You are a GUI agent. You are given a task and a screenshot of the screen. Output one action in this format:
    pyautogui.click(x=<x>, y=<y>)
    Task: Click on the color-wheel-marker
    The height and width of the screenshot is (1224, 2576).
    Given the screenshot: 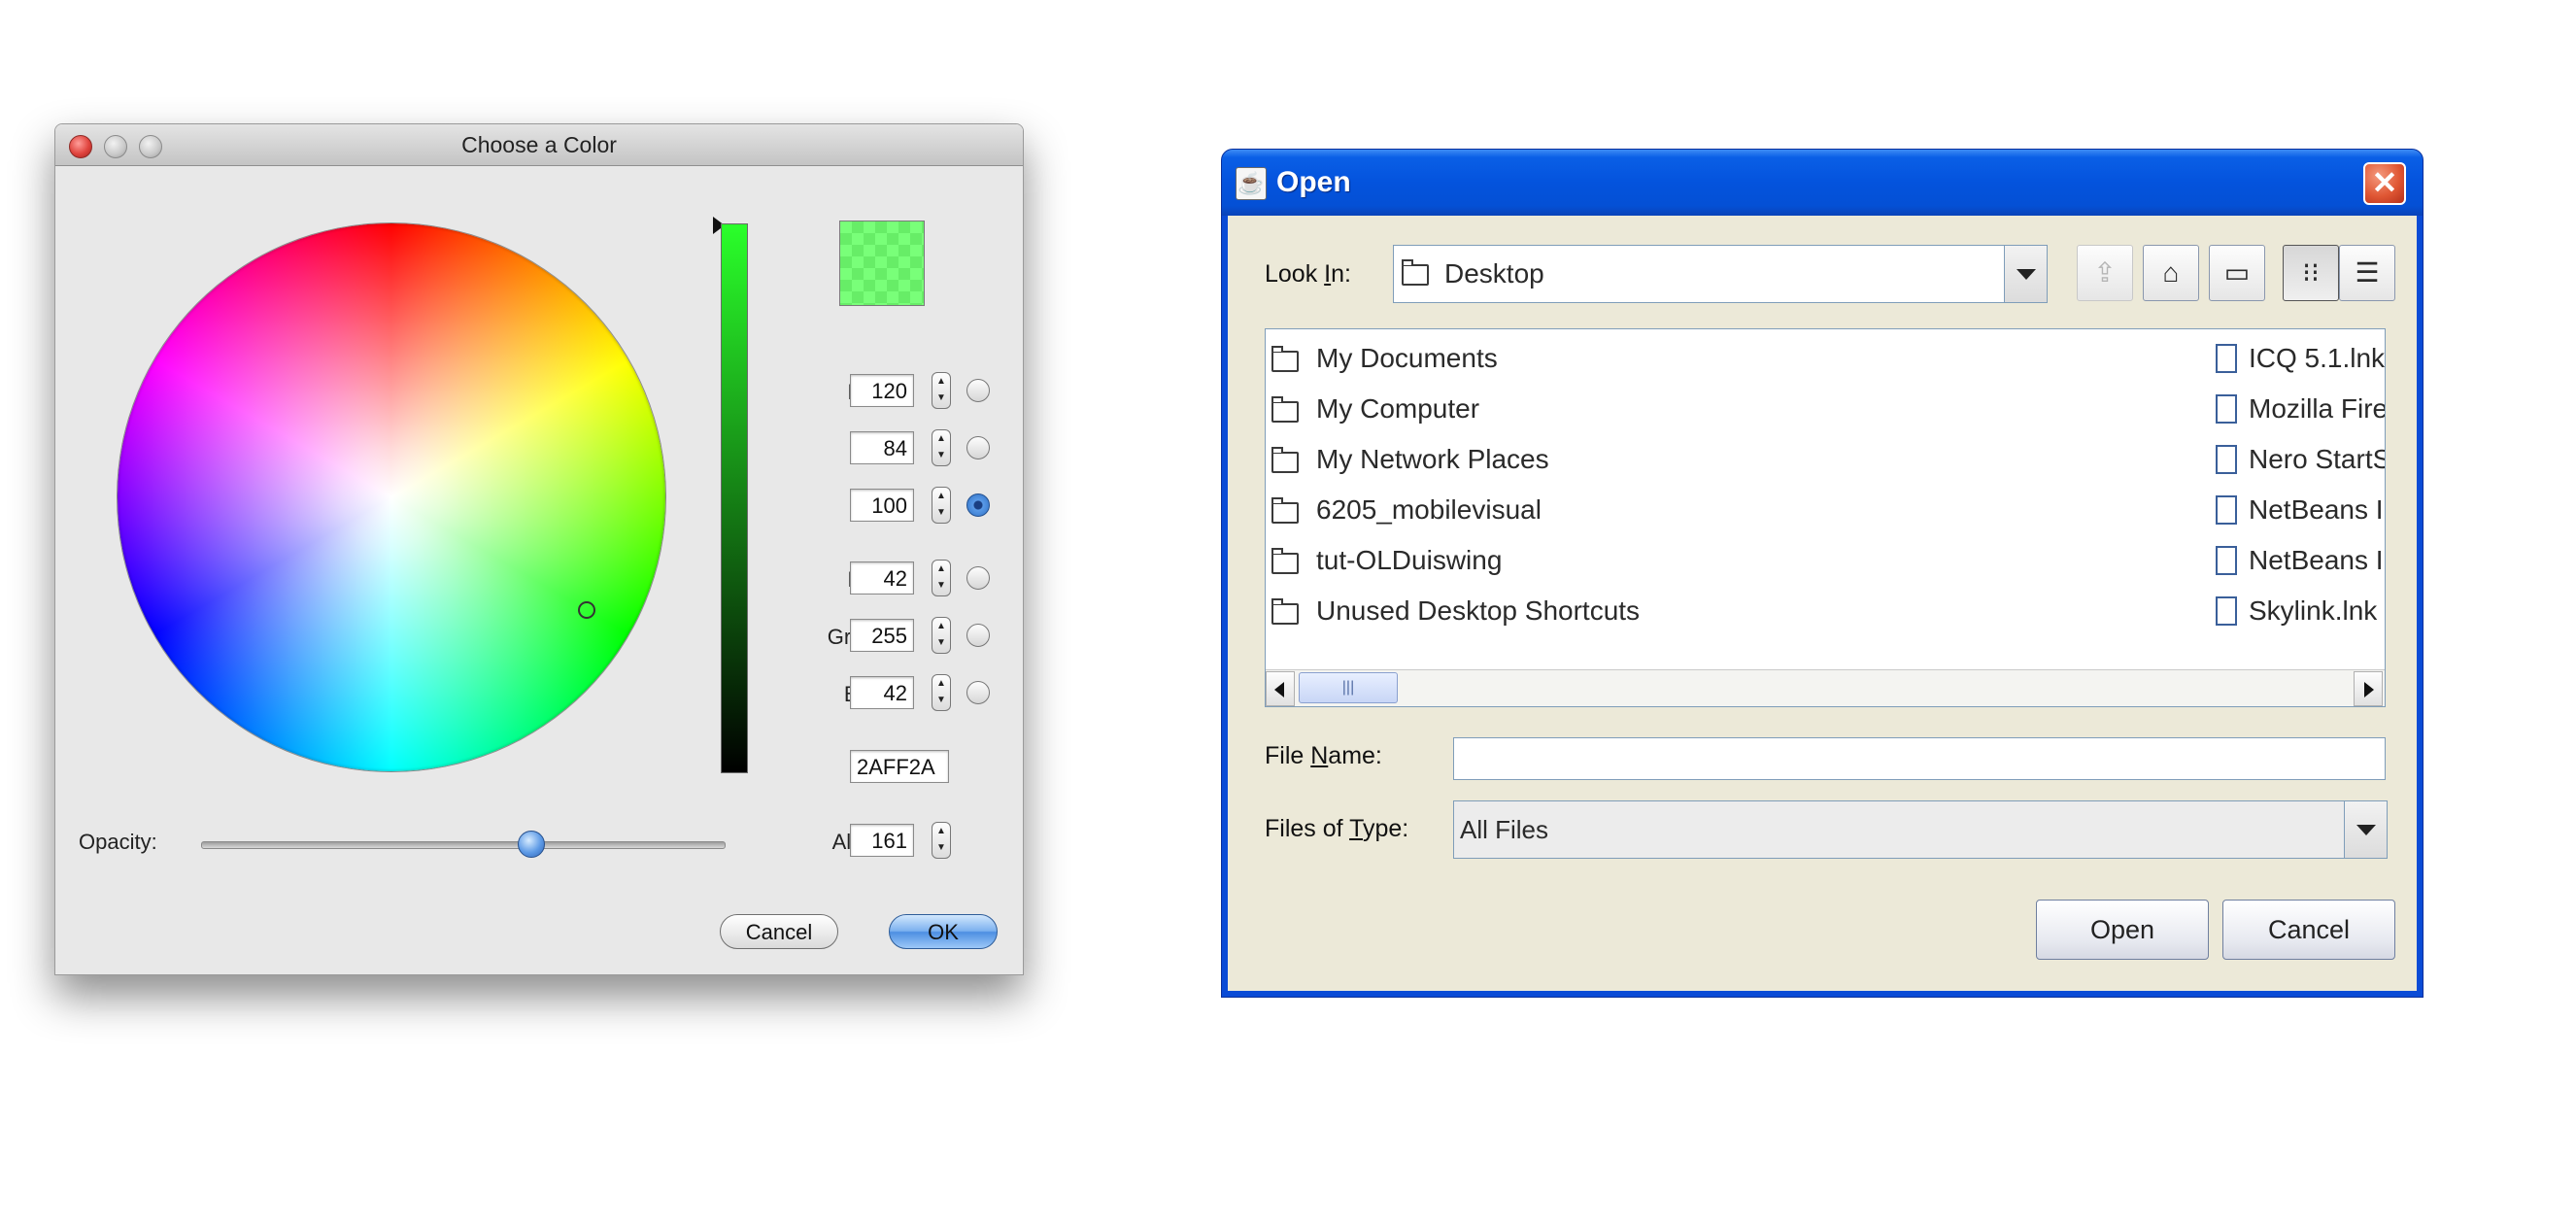 What is the action you would take?
    pyautogui.click(x=586, y=610)
    